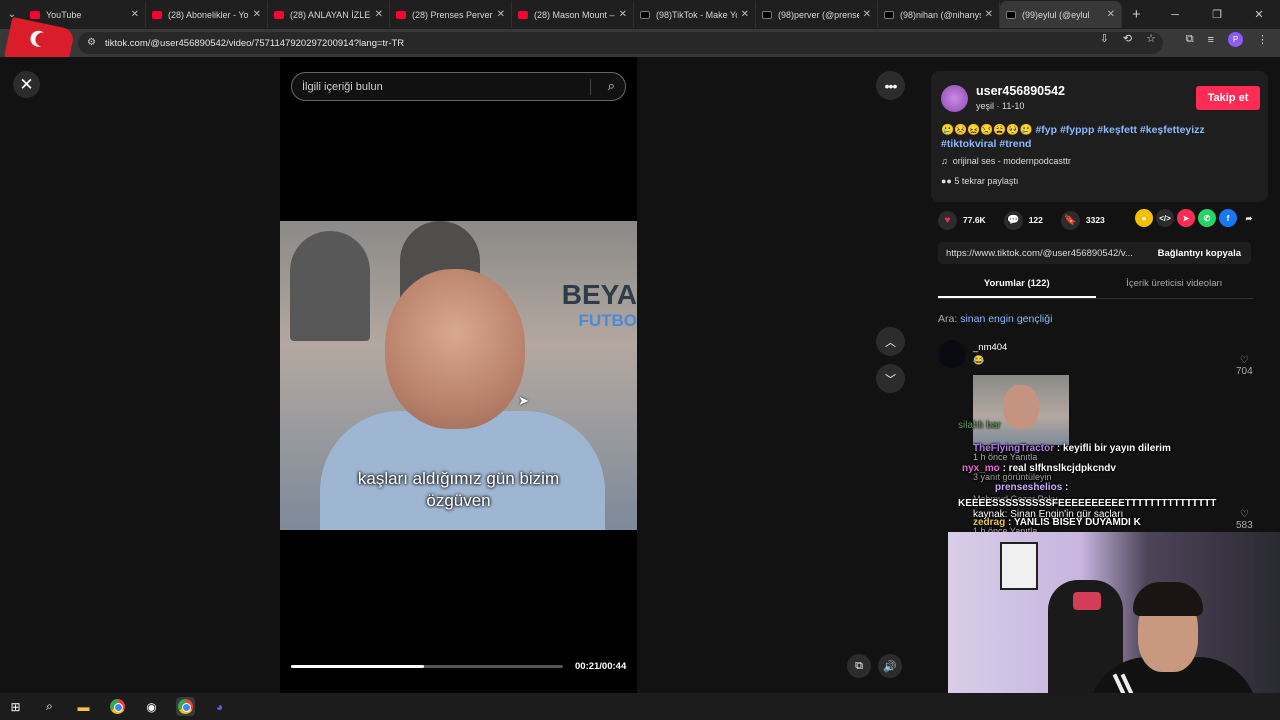 The height and width of the screenshot is (720, 1280). I want to click on like-count: 77.6K, so click(974, 220).